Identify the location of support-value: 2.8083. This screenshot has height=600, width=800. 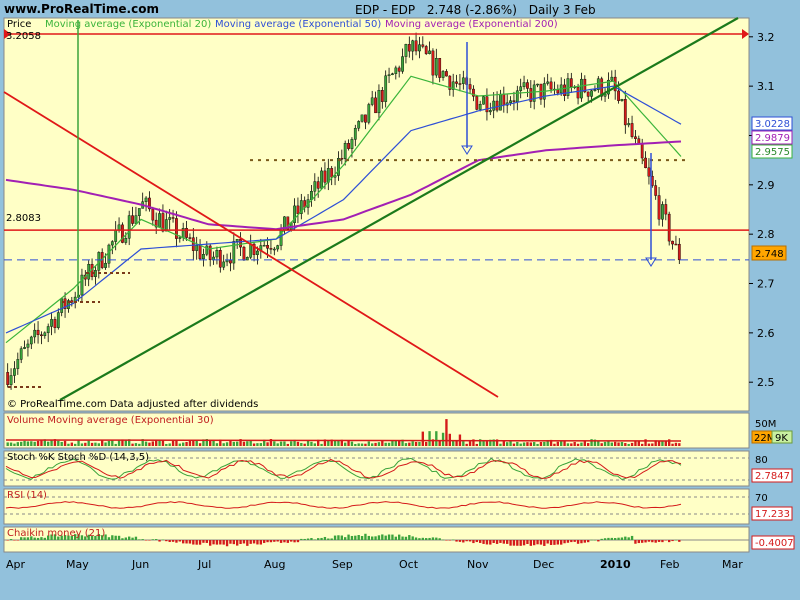
(23, 218).